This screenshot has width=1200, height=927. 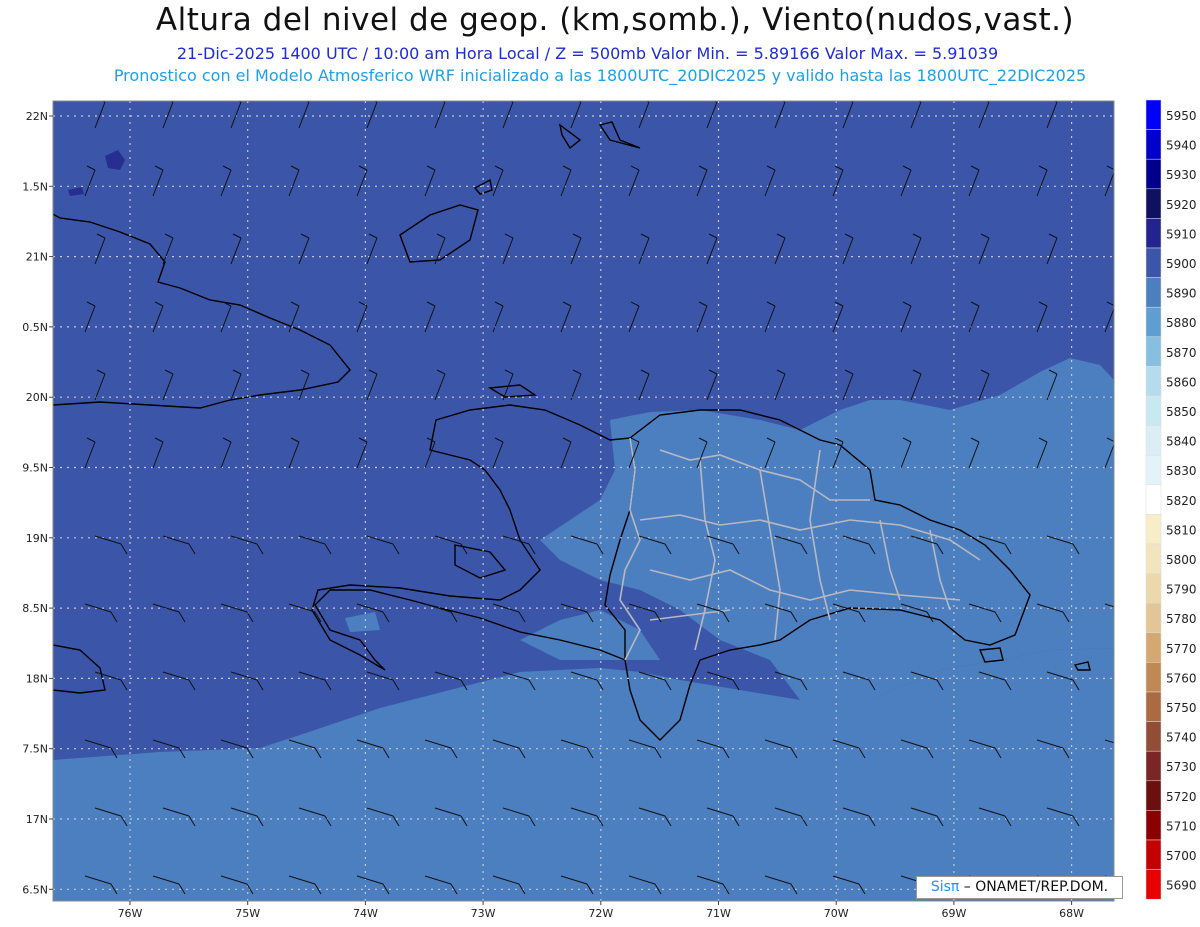 What do you see at coordinates (1181, 708) in the screenshot?
I see `colorbar-label: 5750` at bounding box center [1181, 708].